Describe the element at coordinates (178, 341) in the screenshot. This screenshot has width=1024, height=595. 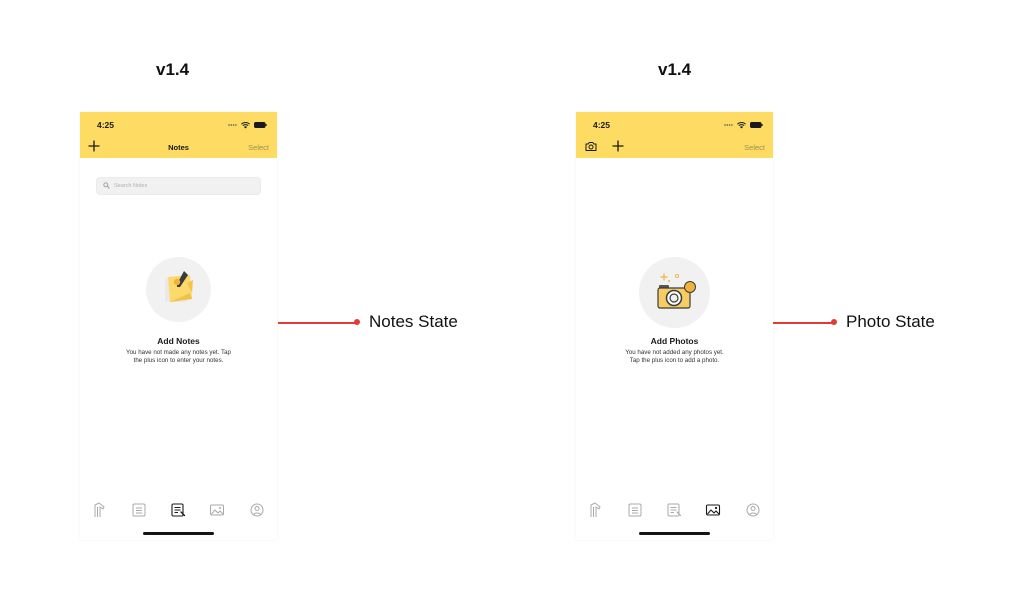
I see `empty-state-title: Add Notes` at that location.